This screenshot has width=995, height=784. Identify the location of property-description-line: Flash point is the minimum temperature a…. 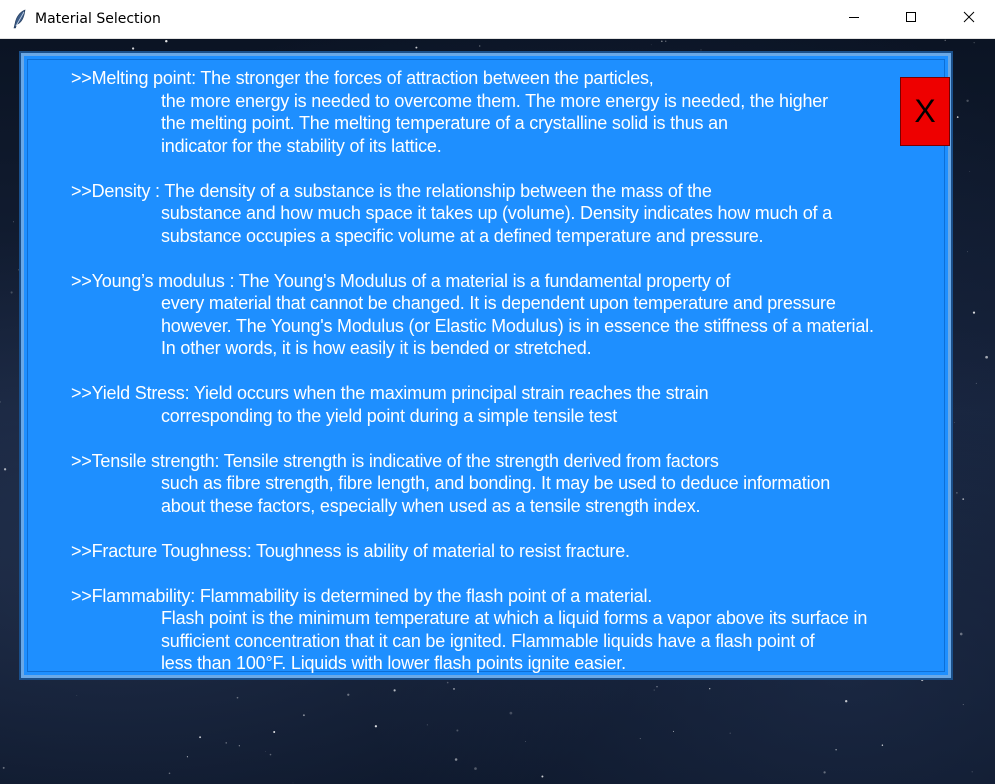
(514, 618).